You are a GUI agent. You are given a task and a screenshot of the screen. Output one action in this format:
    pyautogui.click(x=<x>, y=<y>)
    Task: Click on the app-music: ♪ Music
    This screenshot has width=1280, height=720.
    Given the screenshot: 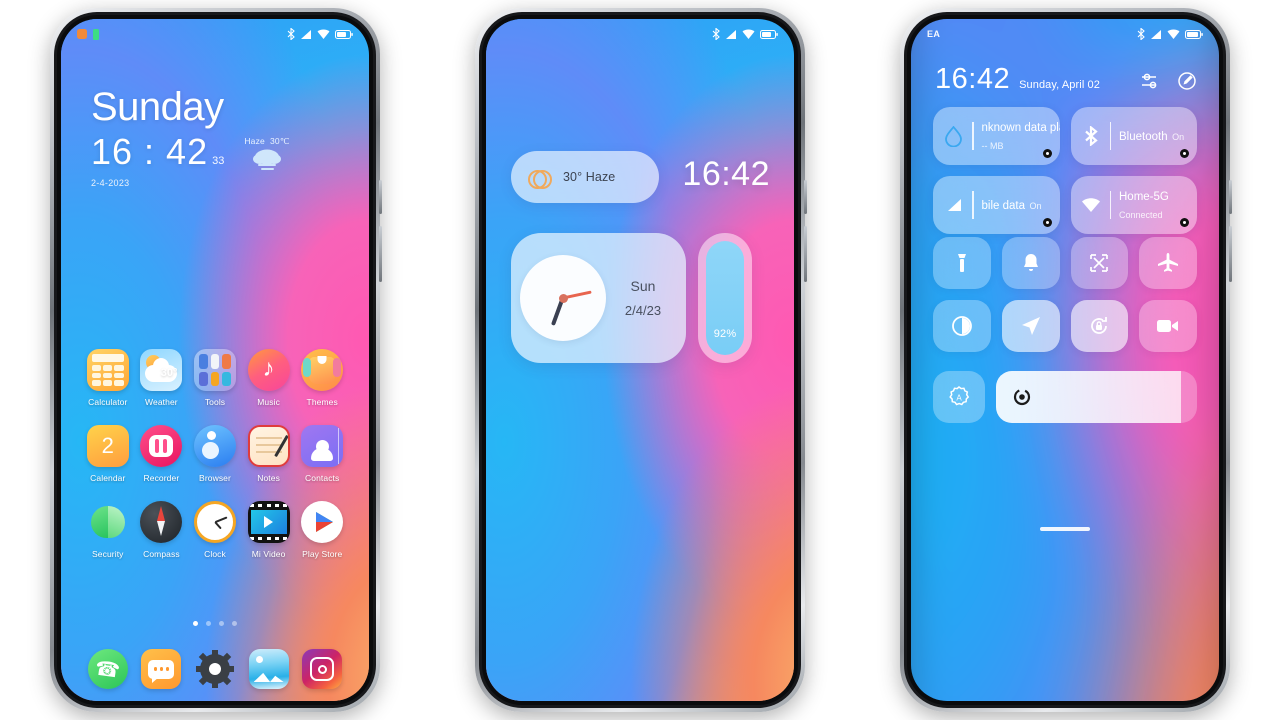 What is the action you would take?
    pyautogui.click(x=269, y=378)
    